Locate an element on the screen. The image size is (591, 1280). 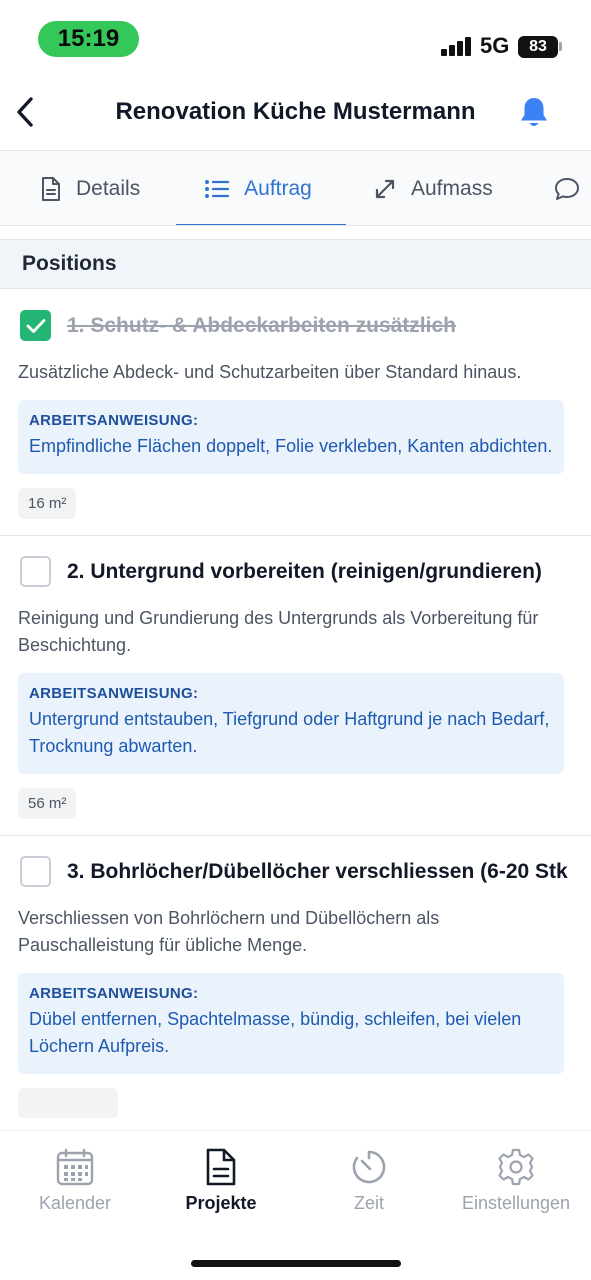
battery-icon: 83 is located at coordinates (538, 47).